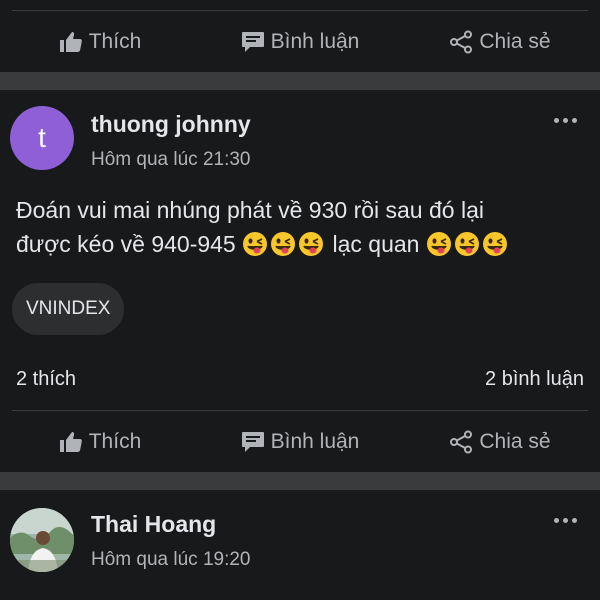 This screenshot has width=600, height=600. What do you see at coordinates (534, 379) in the screenshot?
I see `comment-count: 2 bình luận` at bounding box center [534, 379].